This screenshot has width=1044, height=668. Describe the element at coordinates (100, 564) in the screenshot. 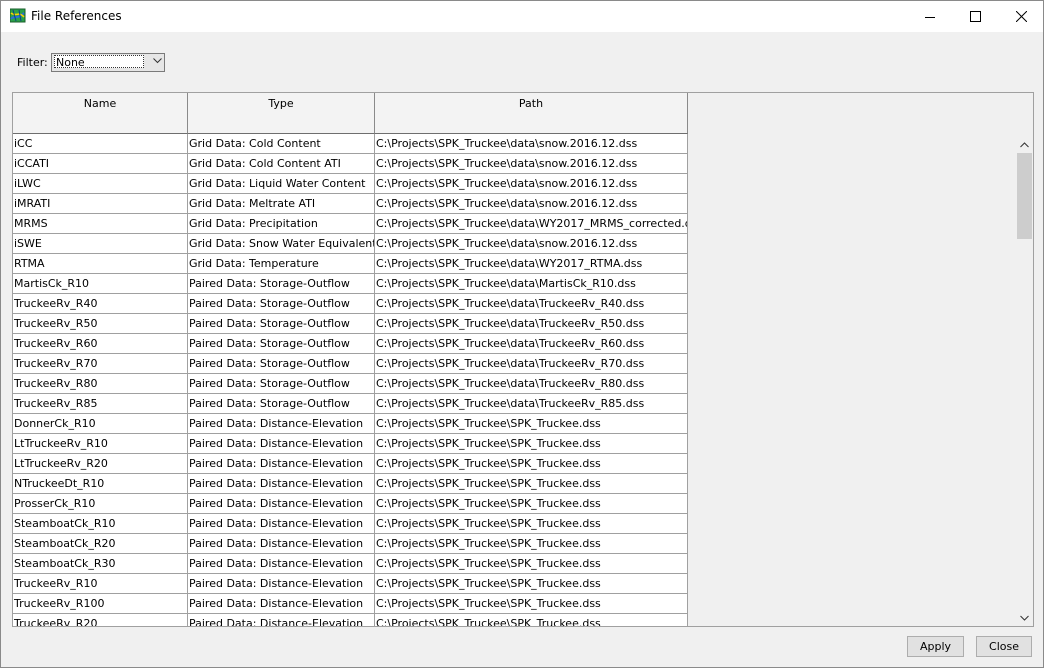

I see `cell-name: SteamboatCk_R30` at that location.